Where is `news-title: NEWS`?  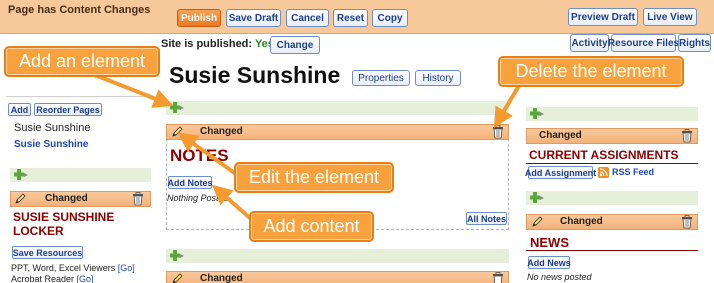 news-title: NEWS is located at coordinates (549, 242).